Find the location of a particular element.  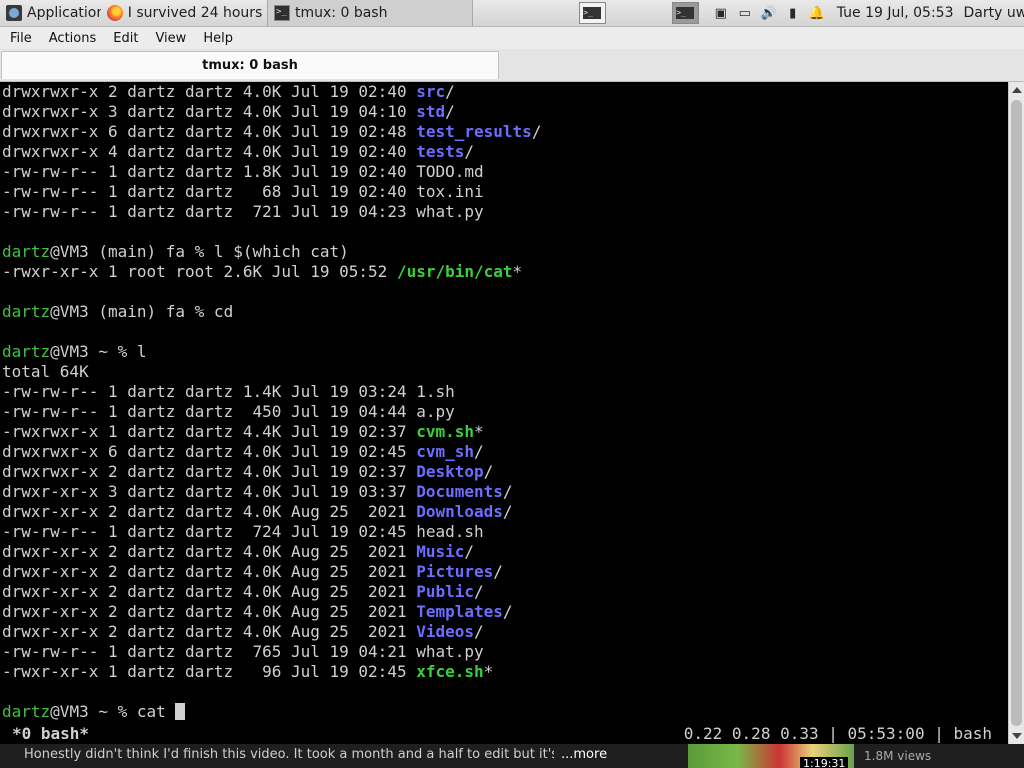

taskbar-item-terminal: >_ tmux: 0 bash is located at coordinates (370, 13).